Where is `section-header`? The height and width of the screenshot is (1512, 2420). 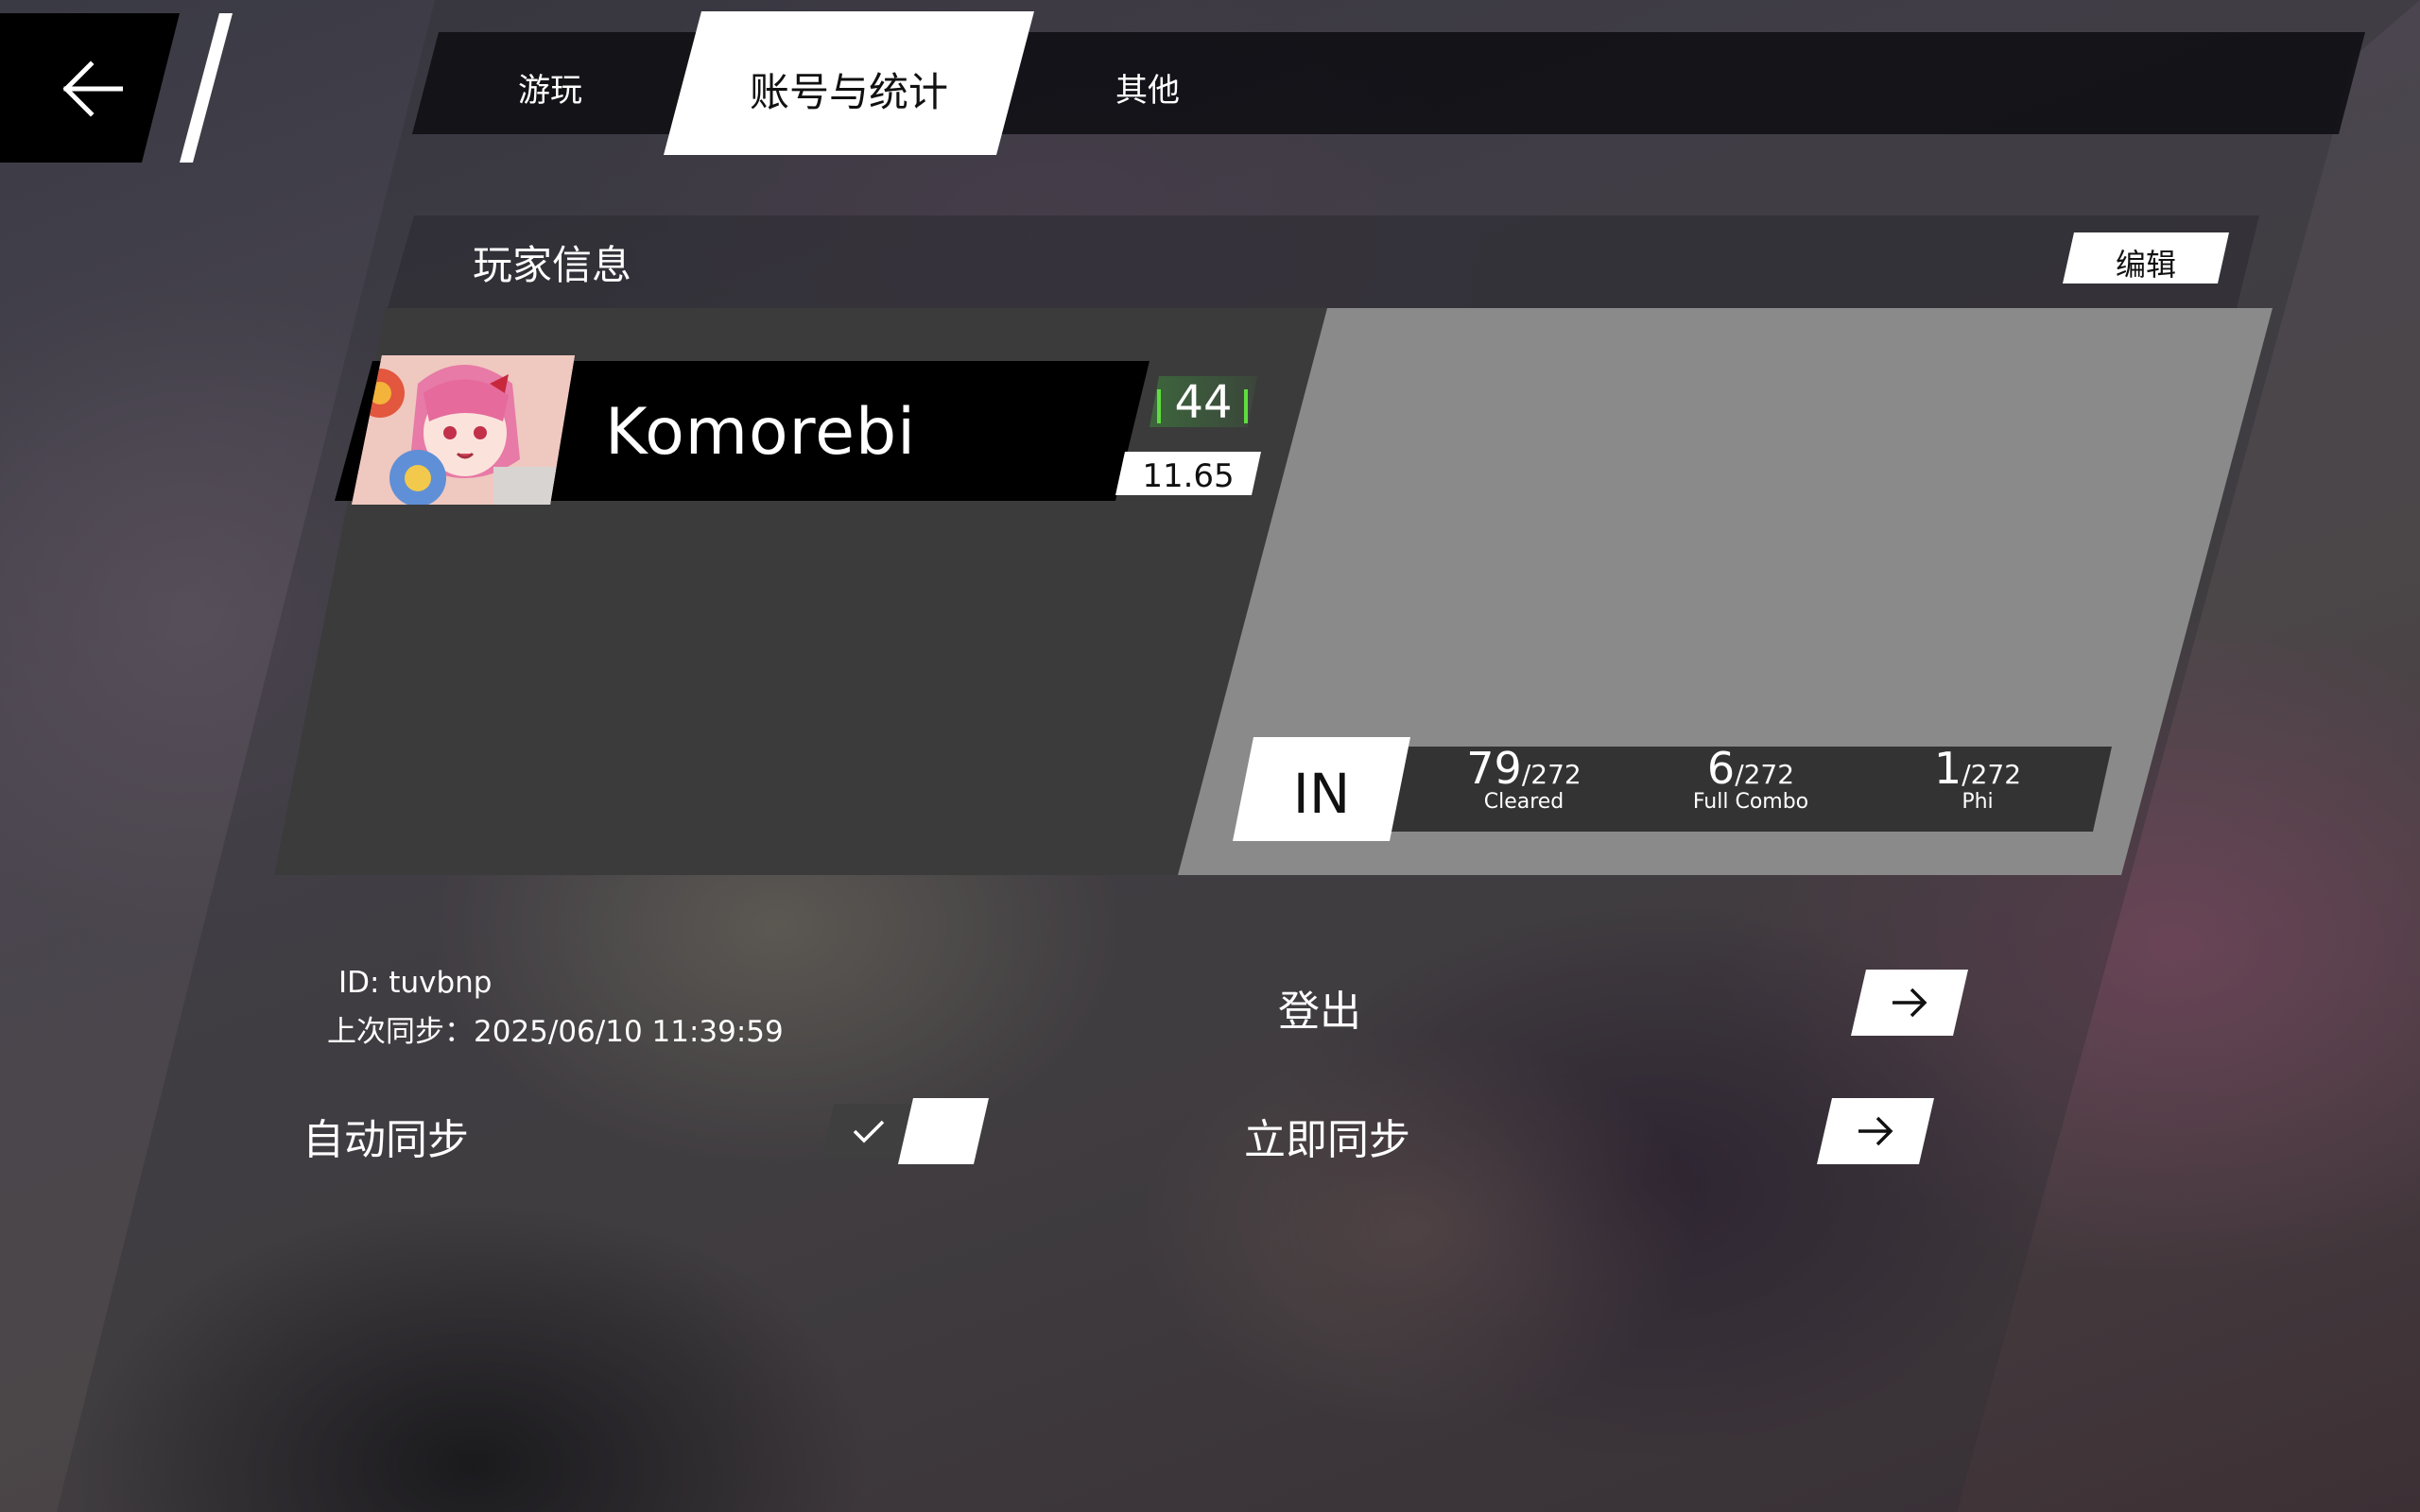
section-header is located at coordinates (1324, 261).